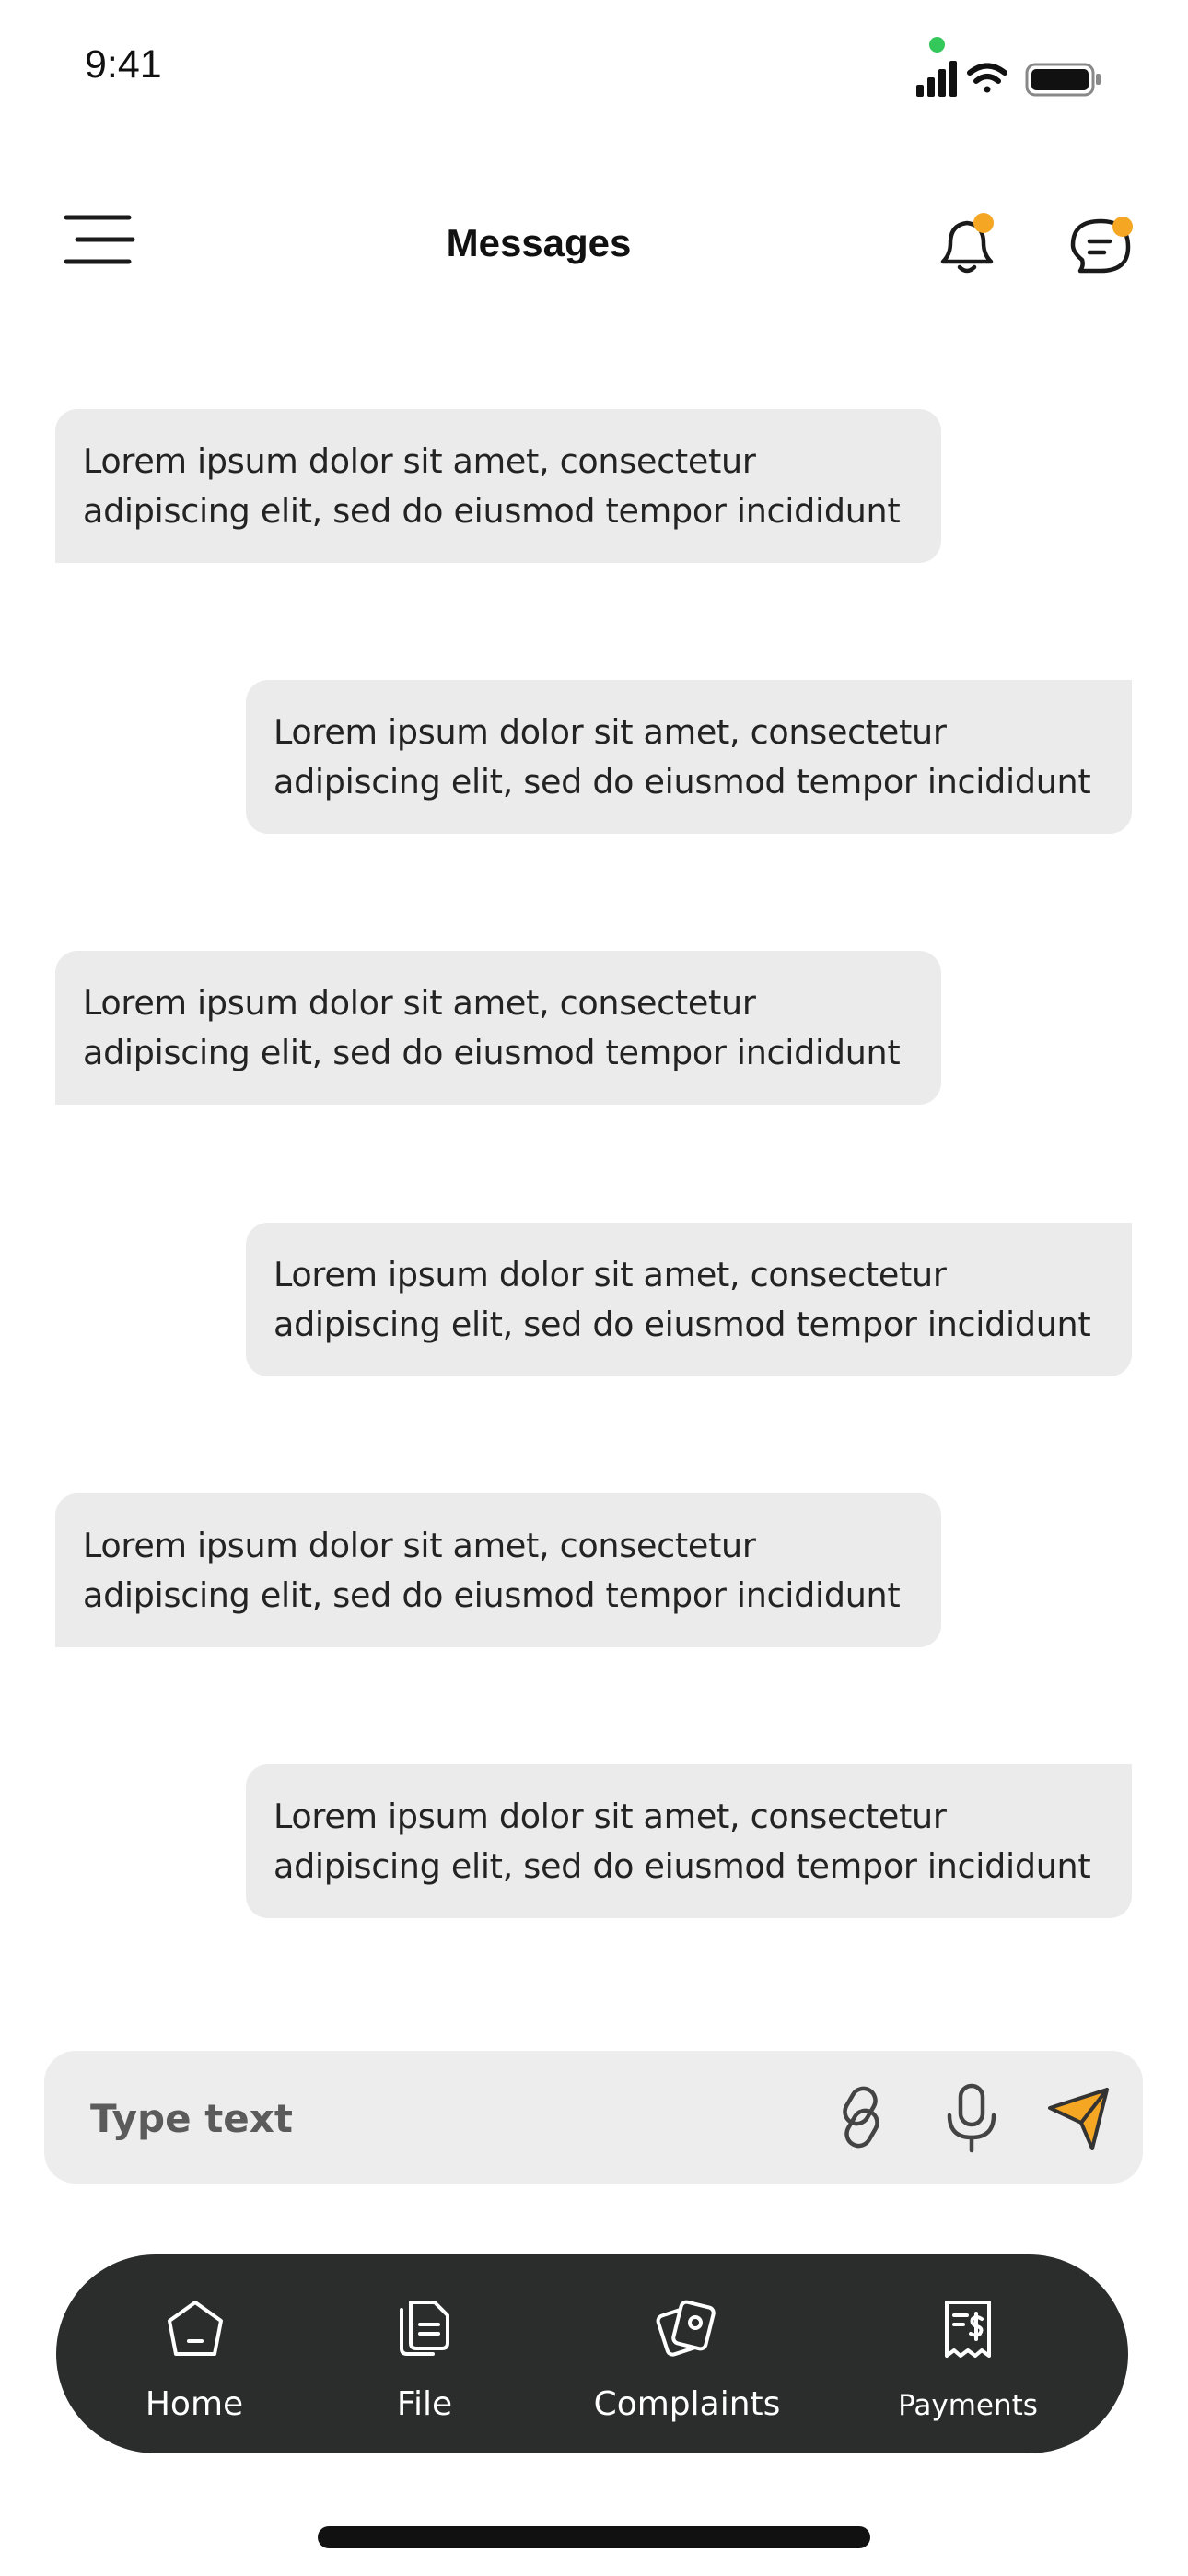 The width and height of the screenshot is (1188, 2576). What do you see at coordinates (937, 79) in the screenshot?
I see `cellular-signal-icon` at bounding box center [937, 79].